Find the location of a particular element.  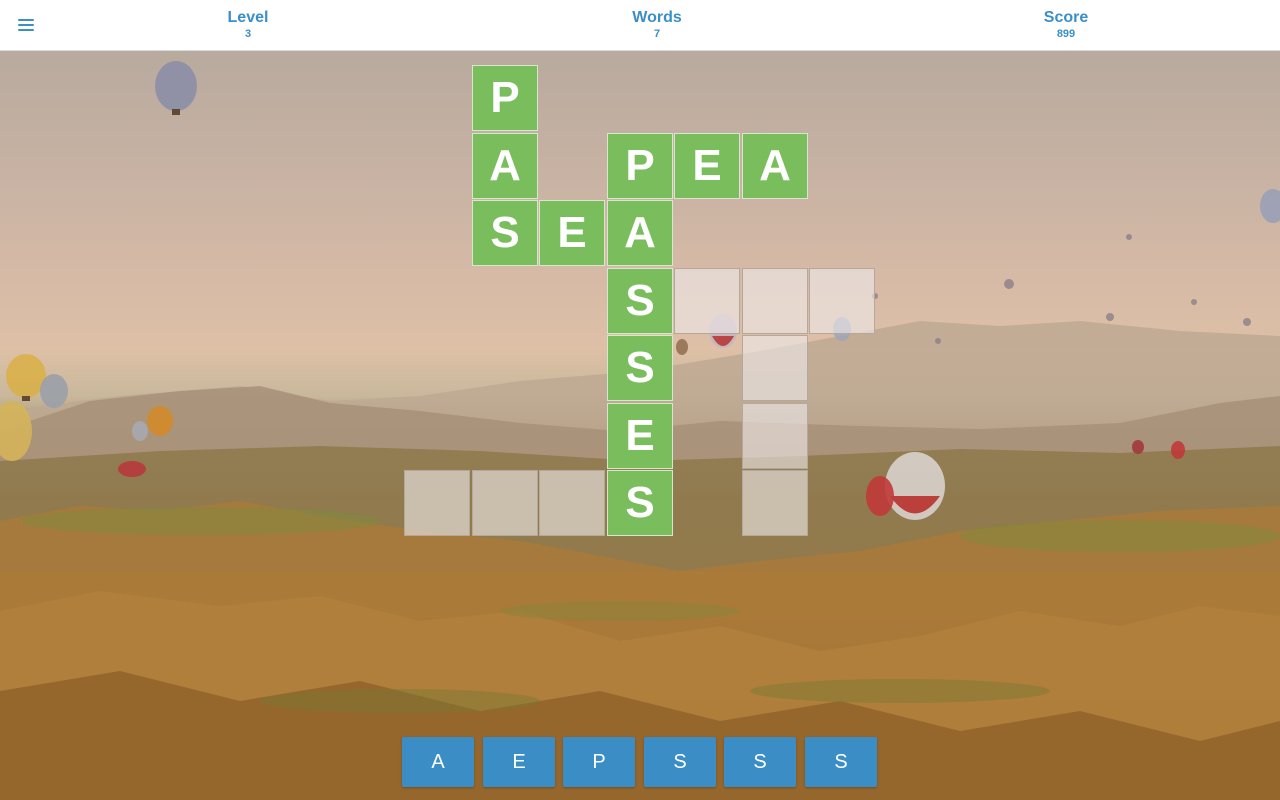

balloon-icon is located at coordinates (176, 88).